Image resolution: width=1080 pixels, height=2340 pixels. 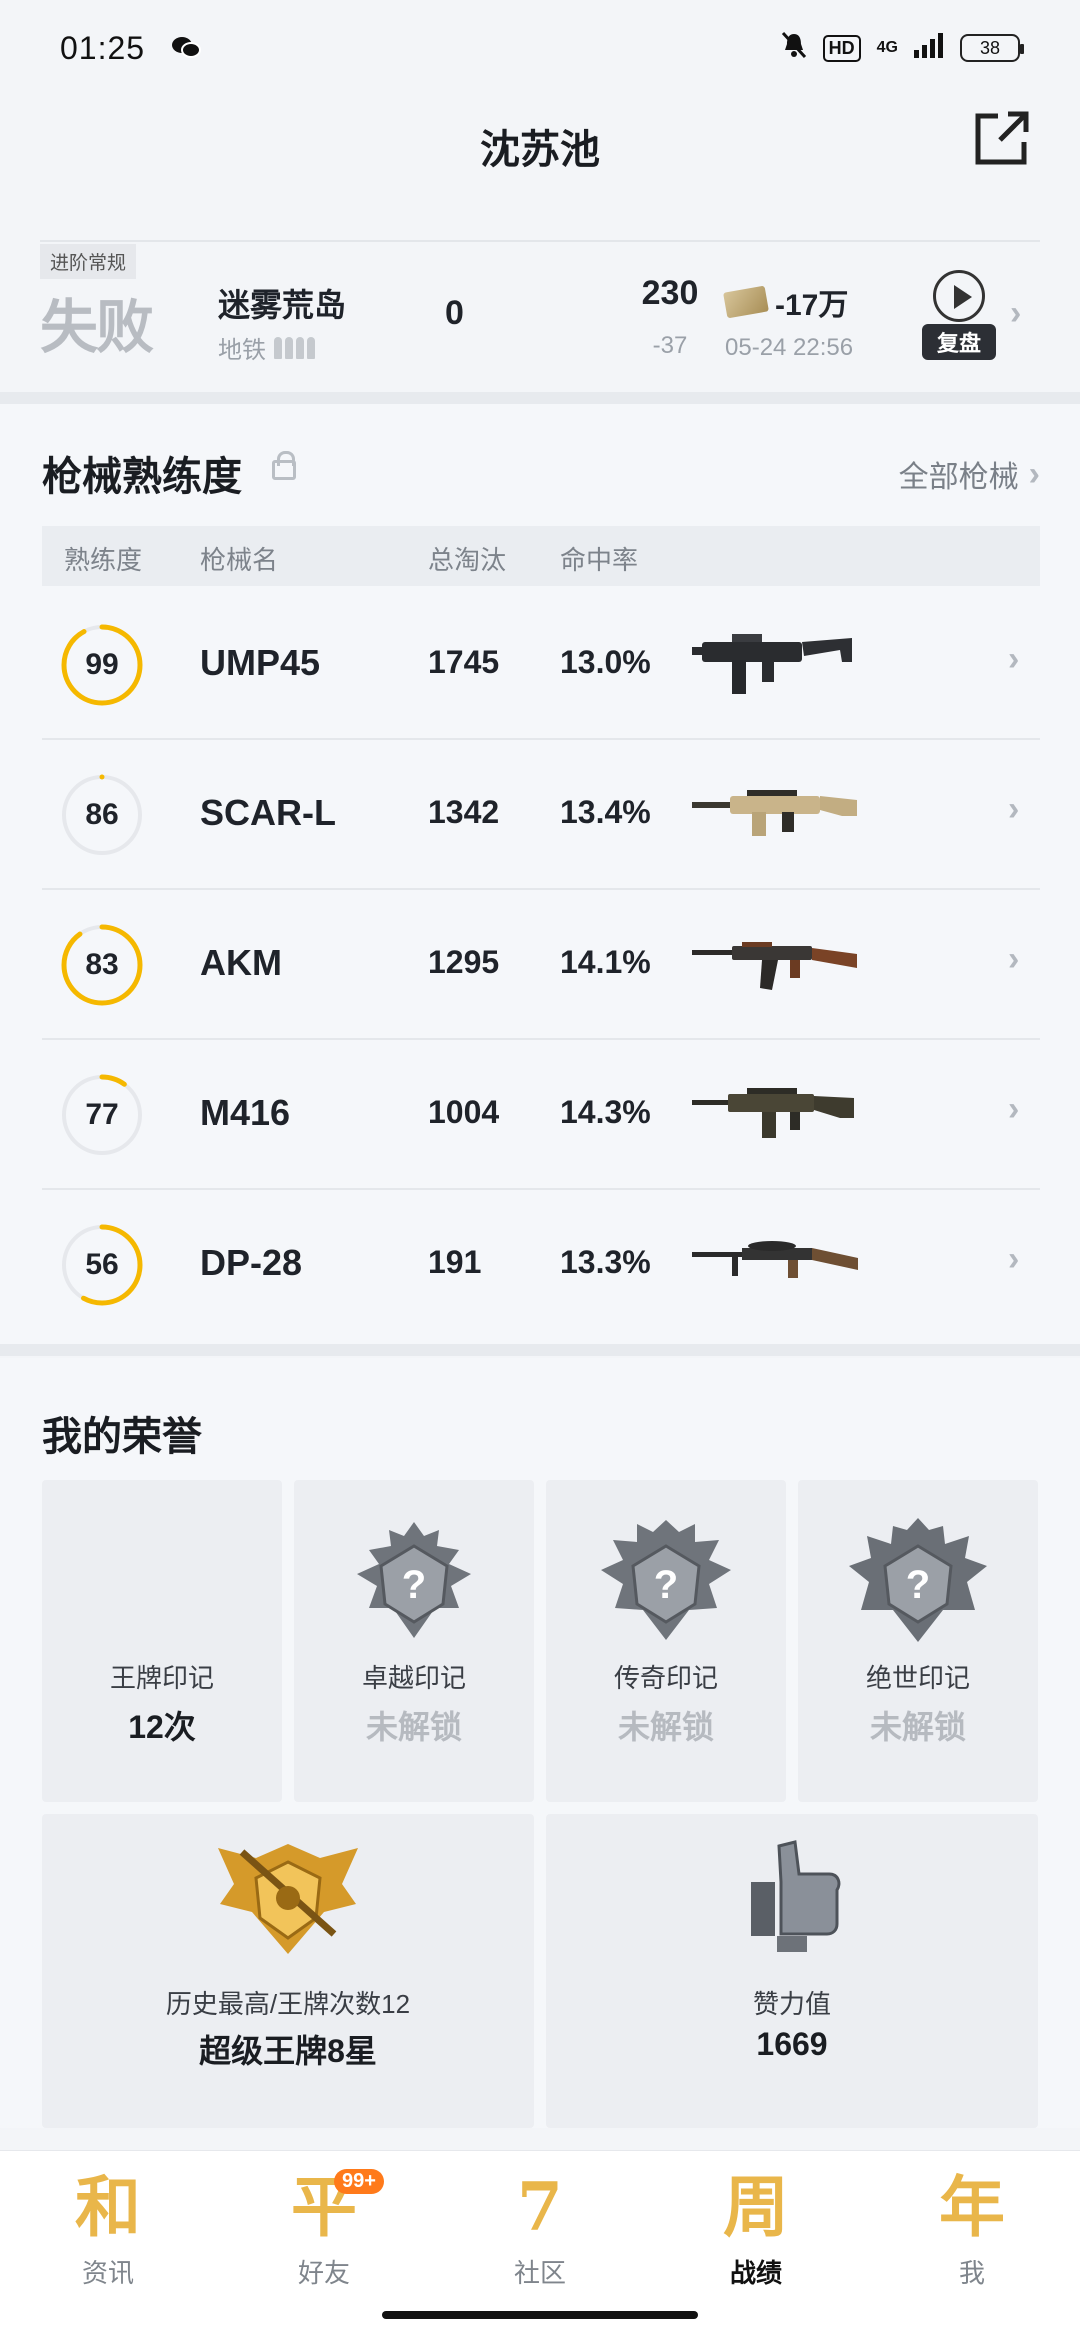 I want to click on status-bar: 01:25 HD 4G 38, so click(x=540, y=48).